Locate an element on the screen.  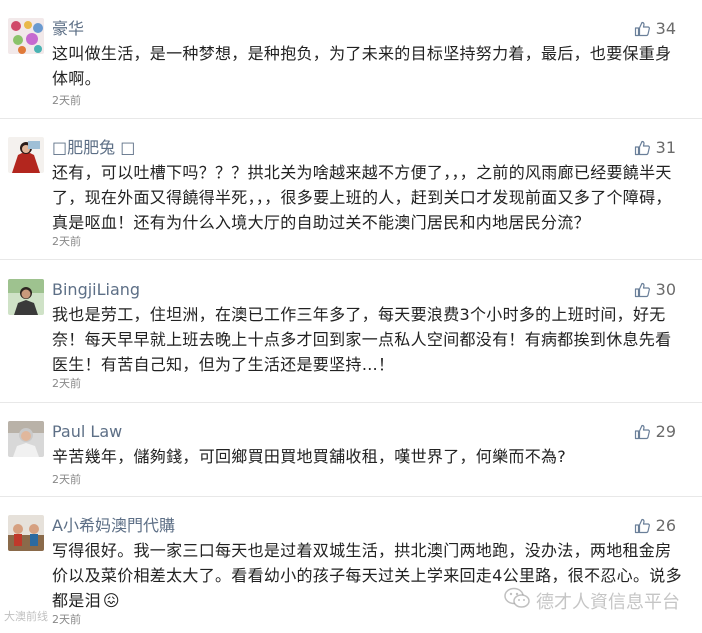
like-button: 31 is located at coordinates (655, 148).